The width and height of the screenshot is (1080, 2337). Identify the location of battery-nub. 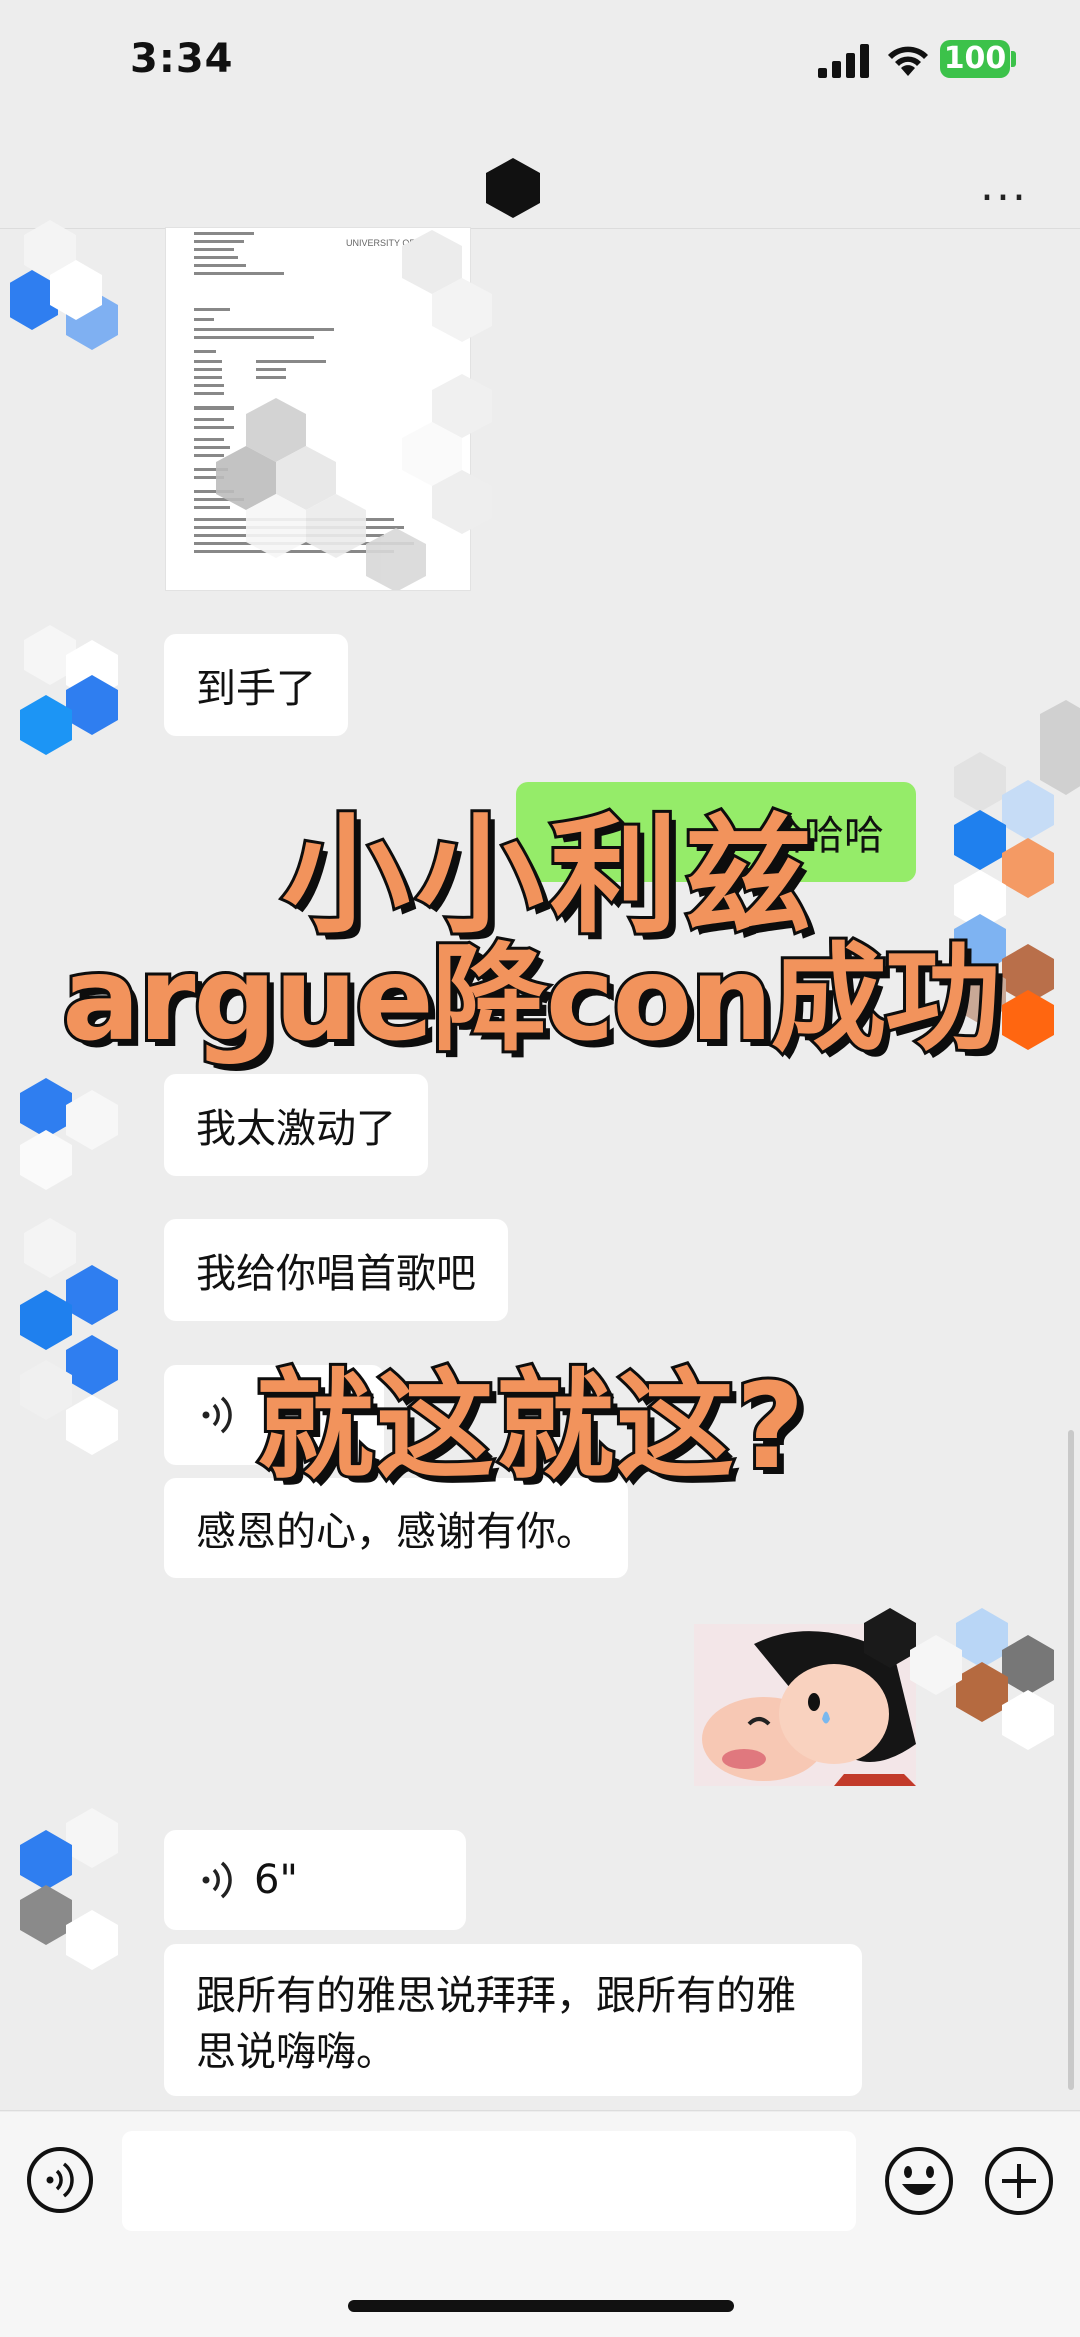
(1013, 59).